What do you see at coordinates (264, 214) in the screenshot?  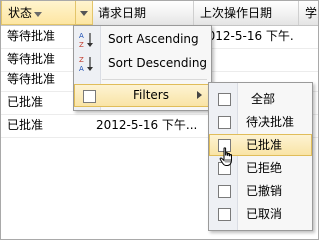 I see `filter-label: 已取消` at bounding box center [264, 214].